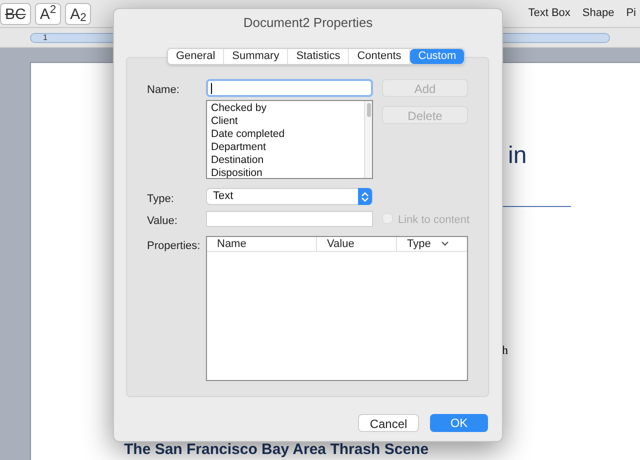 The height and width of the screenshot is (460, 640). Describe the element at coordinates (211, 88) in the screenshot. I see `text-cursor` at that location.